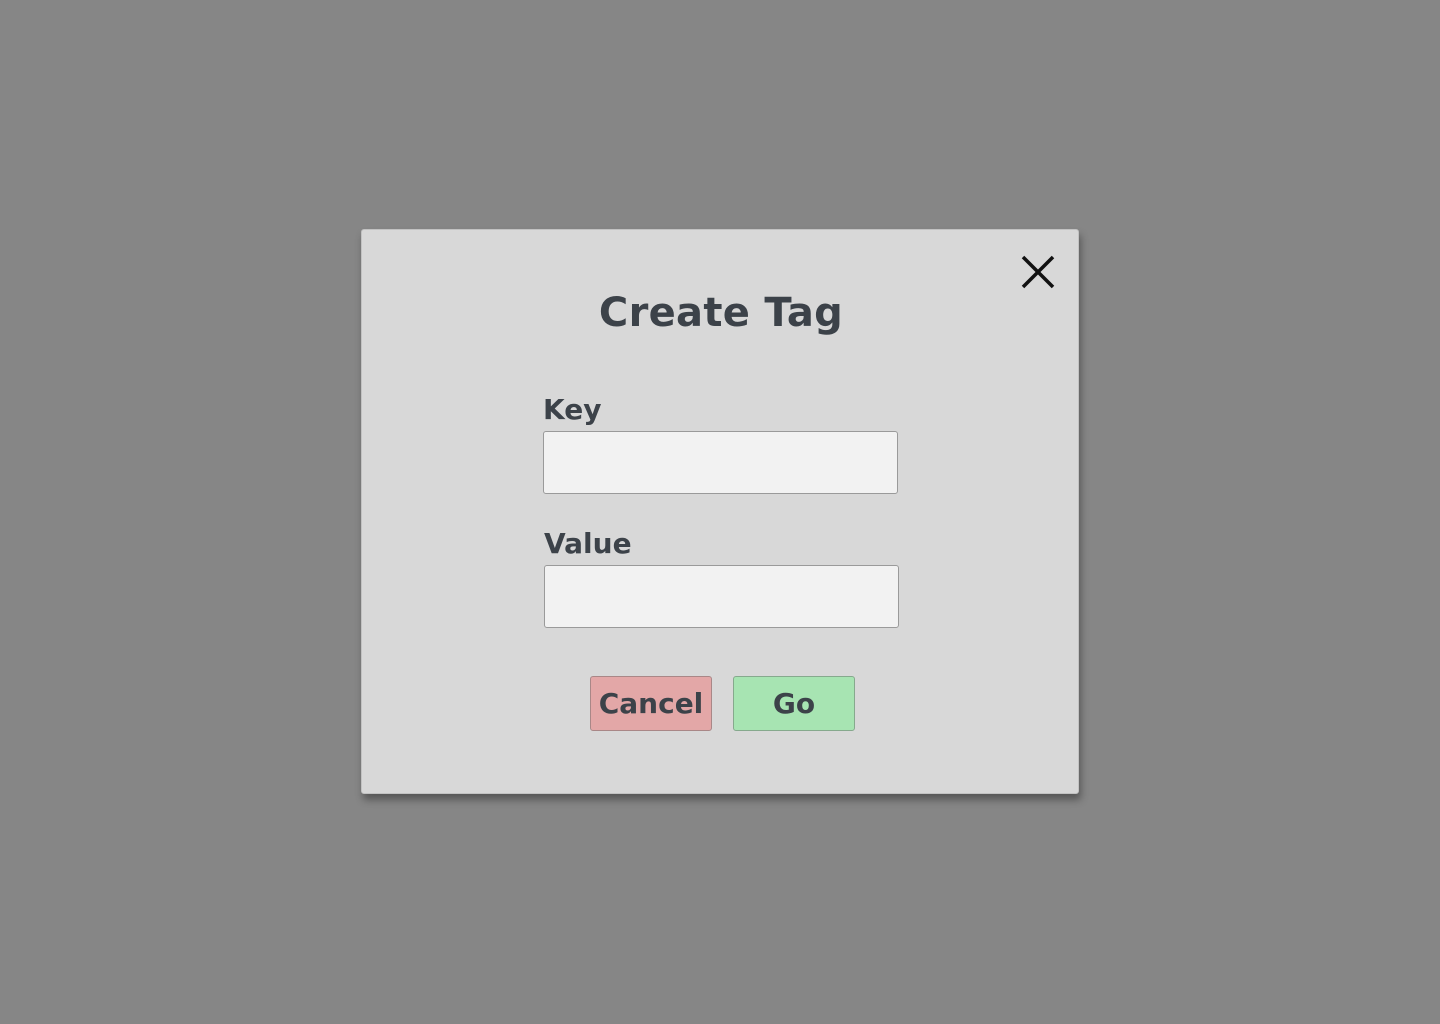 This screenshot has height=1024, width=1440. I want to click on close-button, so click(1038, 272).